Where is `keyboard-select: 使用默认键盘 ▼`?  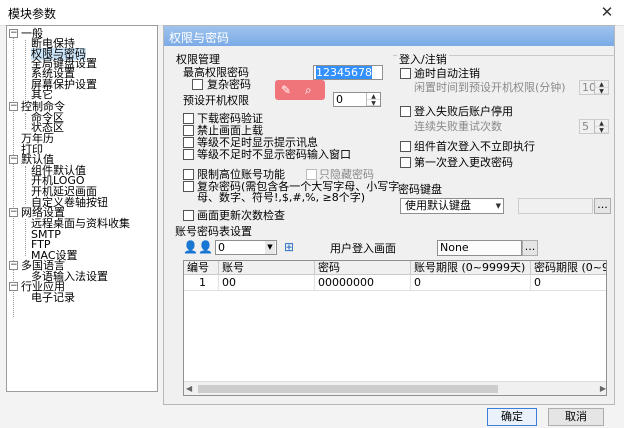 keyboard-select: 使用默认键盘 ▼ is located at coordinates (452, 206).